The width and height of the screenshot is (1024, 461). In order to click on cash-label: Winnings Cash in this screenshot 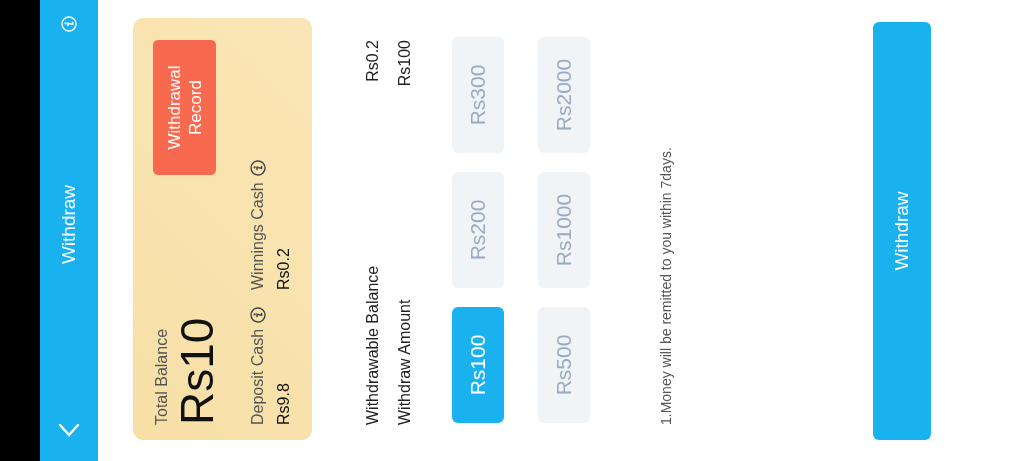, I will do `click(257, 236)`.